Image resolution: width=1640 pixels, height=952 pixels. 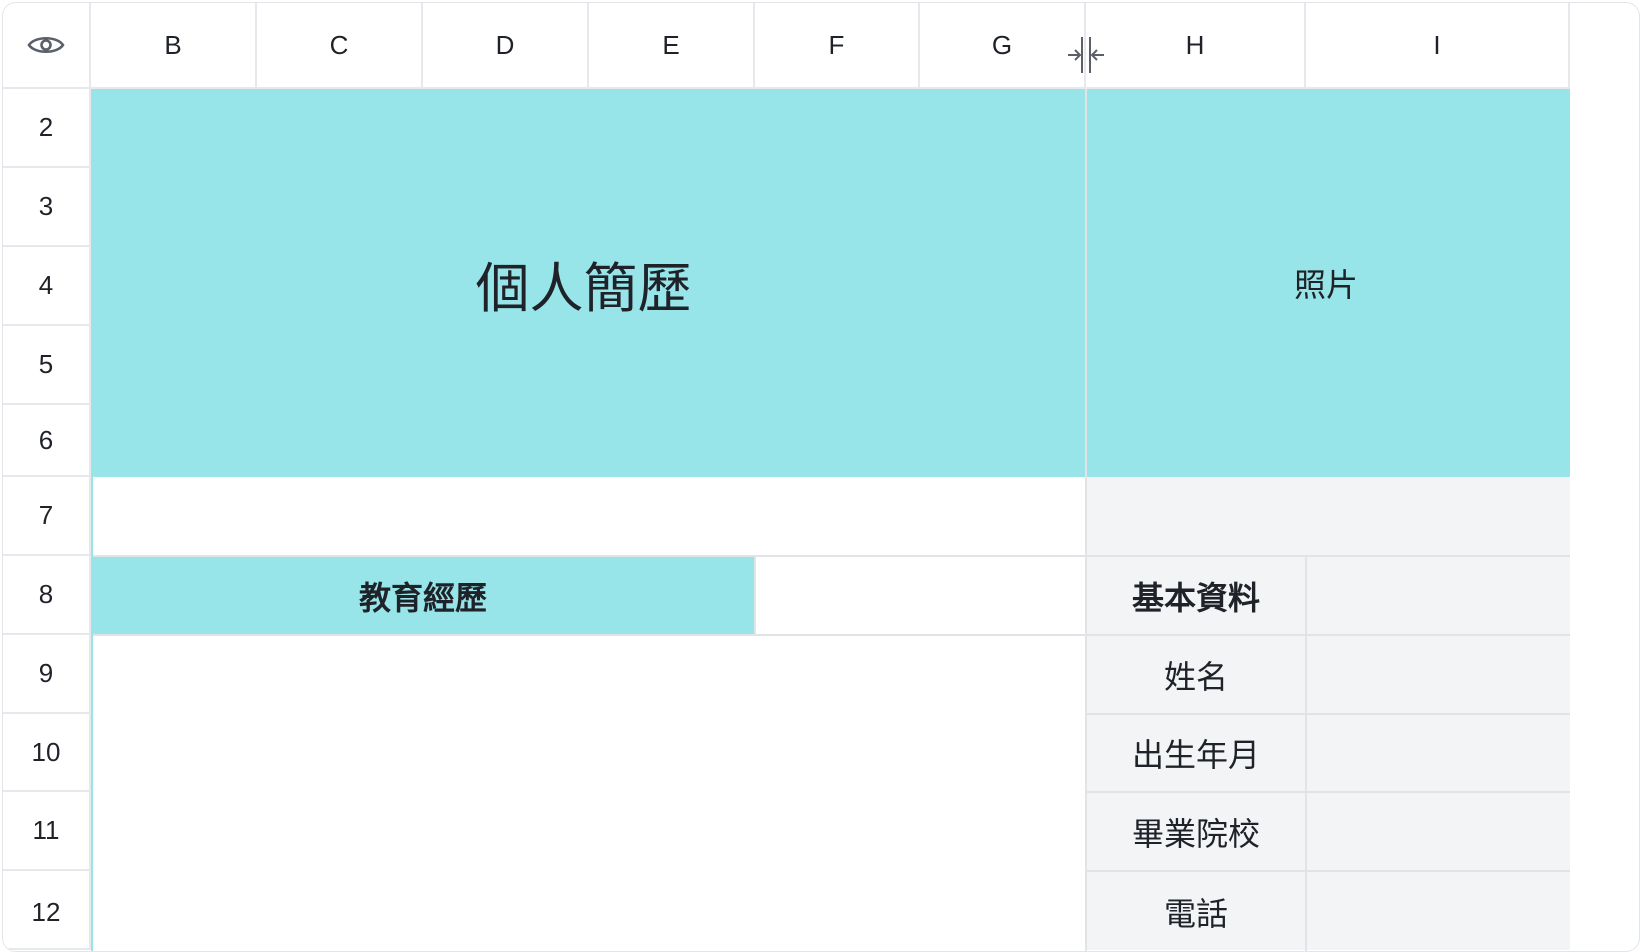 I want to click on school-label-cell: 畢業院校, so click(x=1196, y=831).